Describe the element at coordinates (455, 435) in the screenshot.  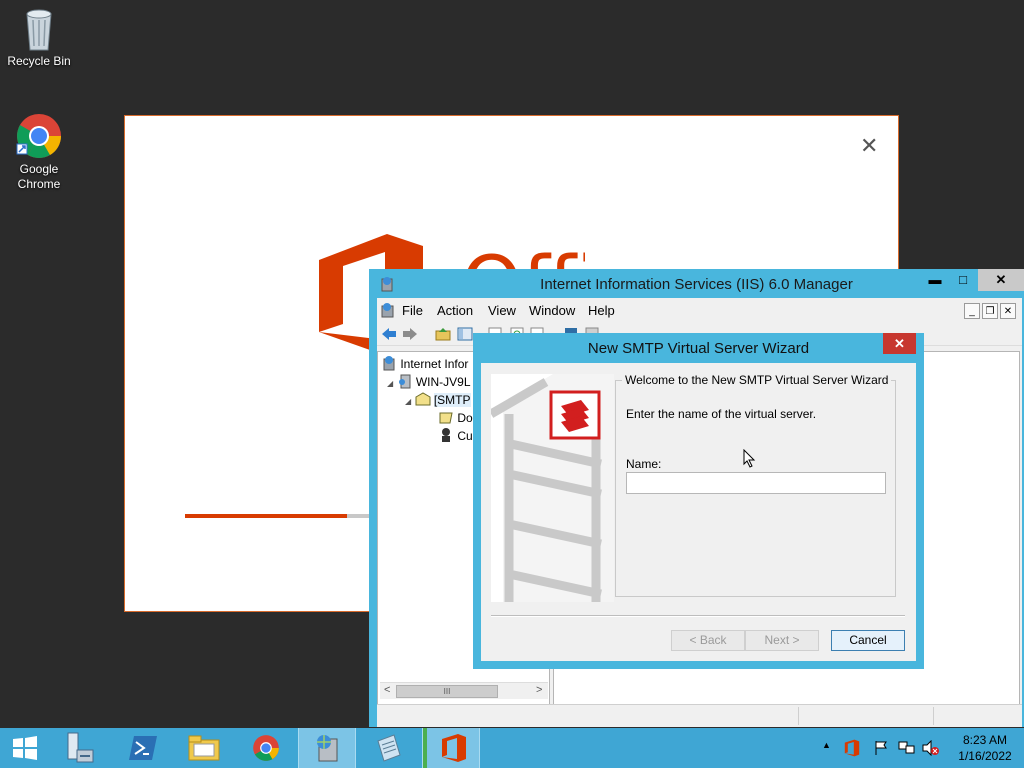
I see `tree-node-current-sessions: Cu` at that location.